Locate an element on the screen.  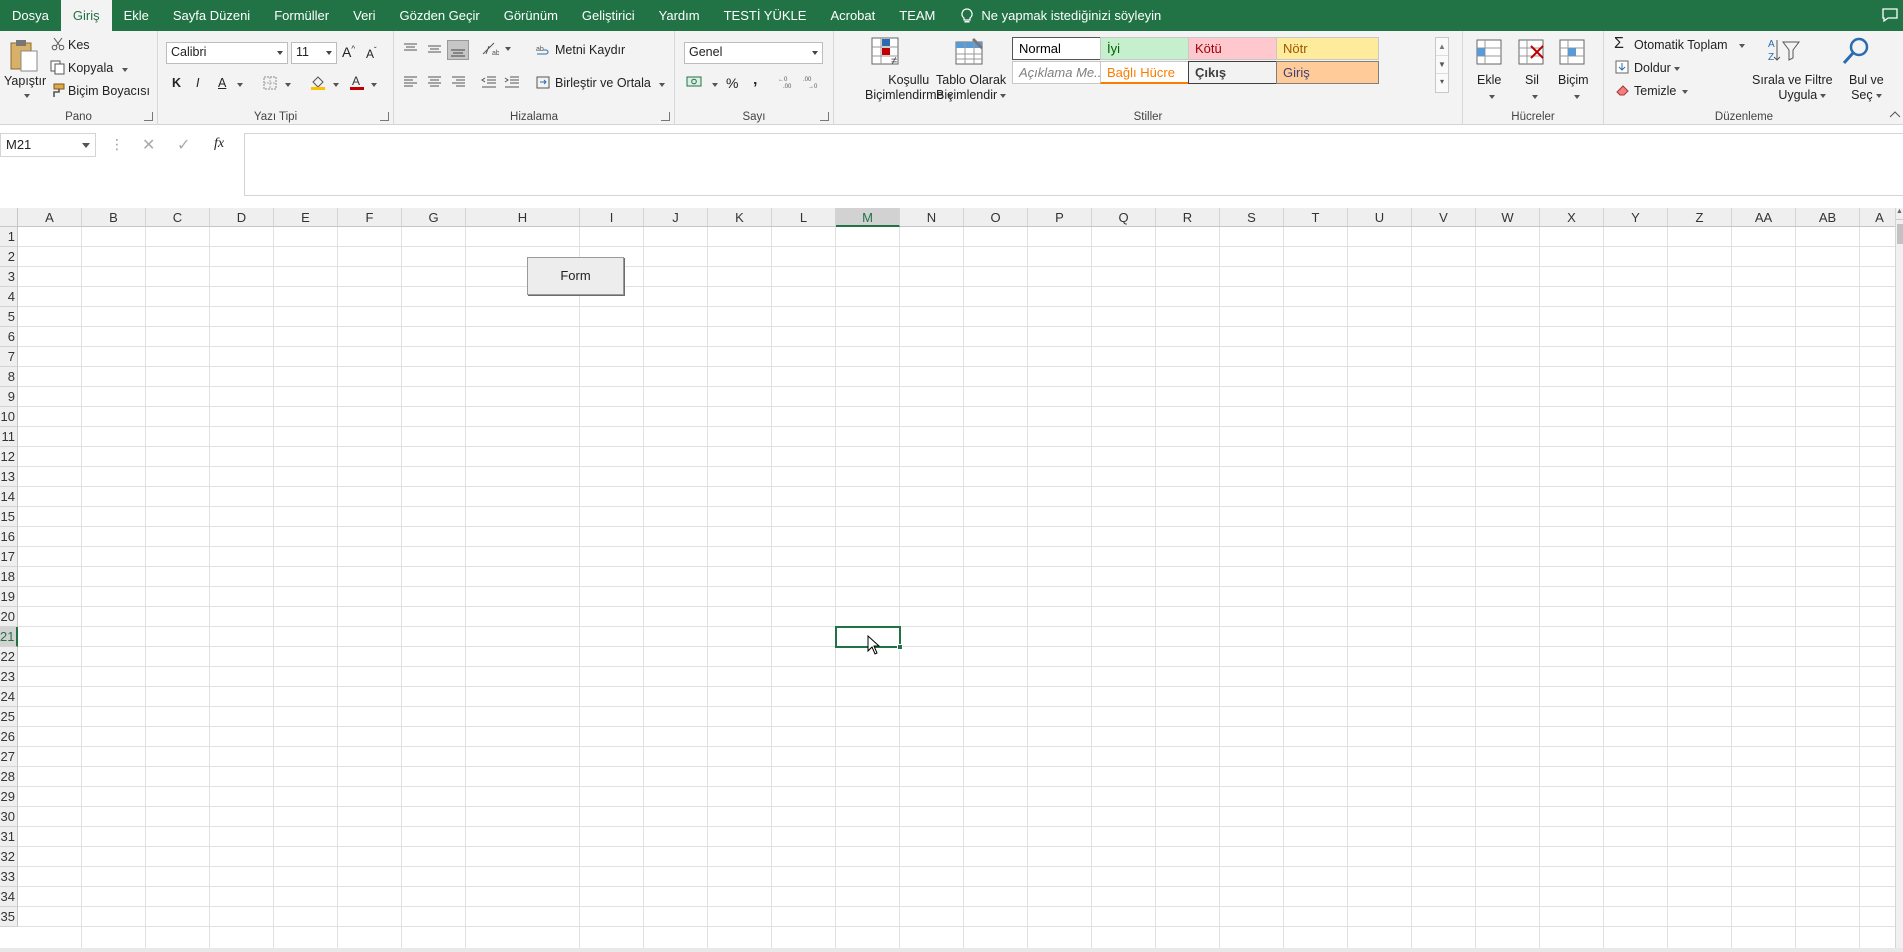
cancel-icon: ✕ is located at coordinates (148, 145).